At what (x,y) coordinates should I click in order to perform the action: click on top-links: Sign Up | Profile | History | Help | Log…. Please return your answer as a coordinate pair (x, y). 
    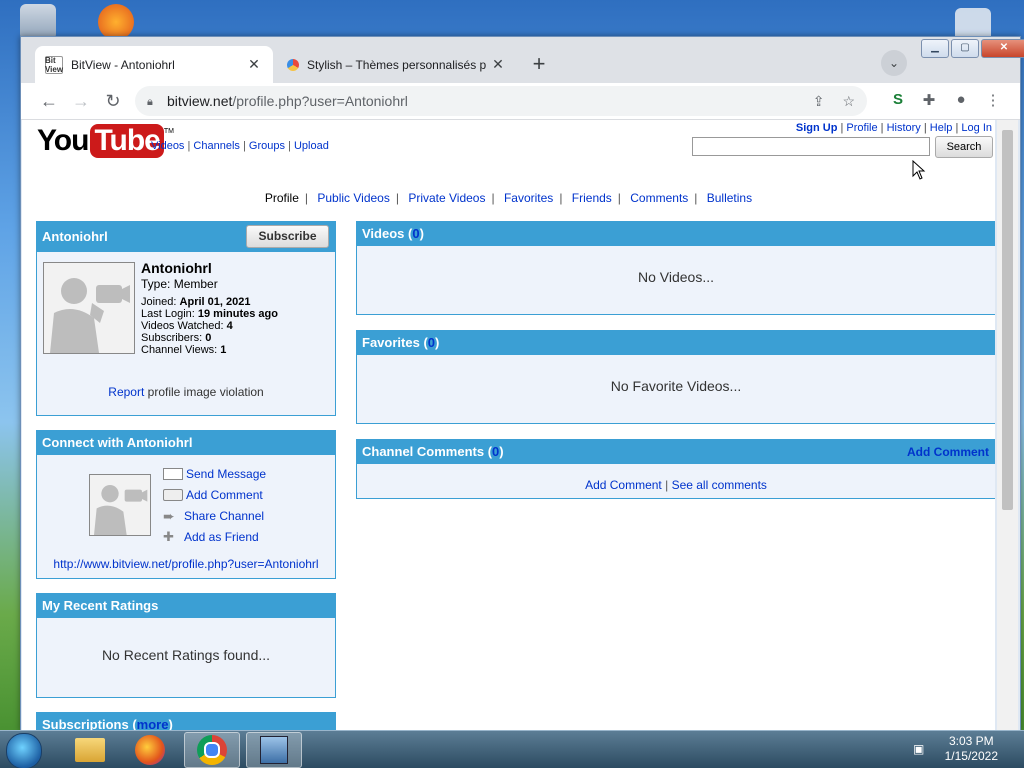
    Looking at the image, I should click on (893, 128).